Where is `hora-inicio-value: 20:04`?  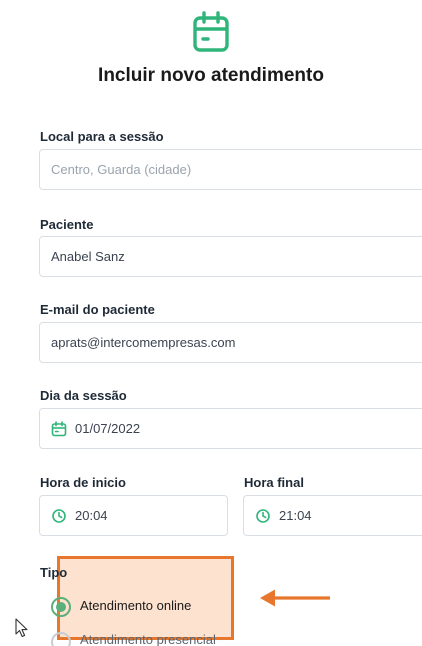
hora-inicio-value: 20:04 is located at coordinates (91, 515).